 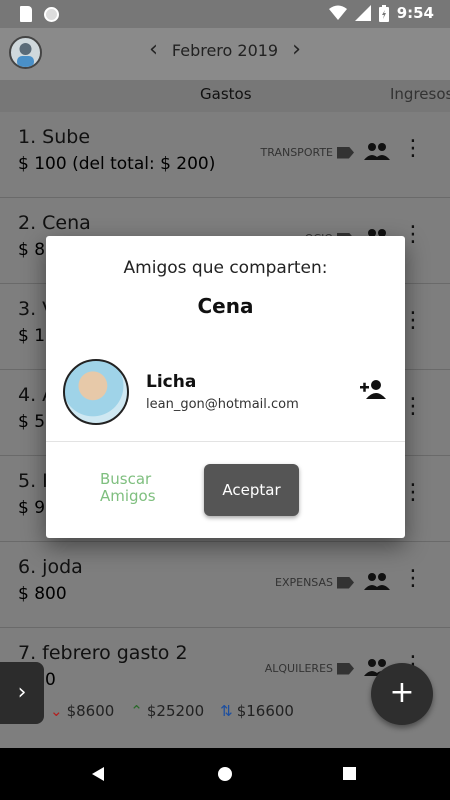 I want to click on home-icon, so click(x=225, y=774).